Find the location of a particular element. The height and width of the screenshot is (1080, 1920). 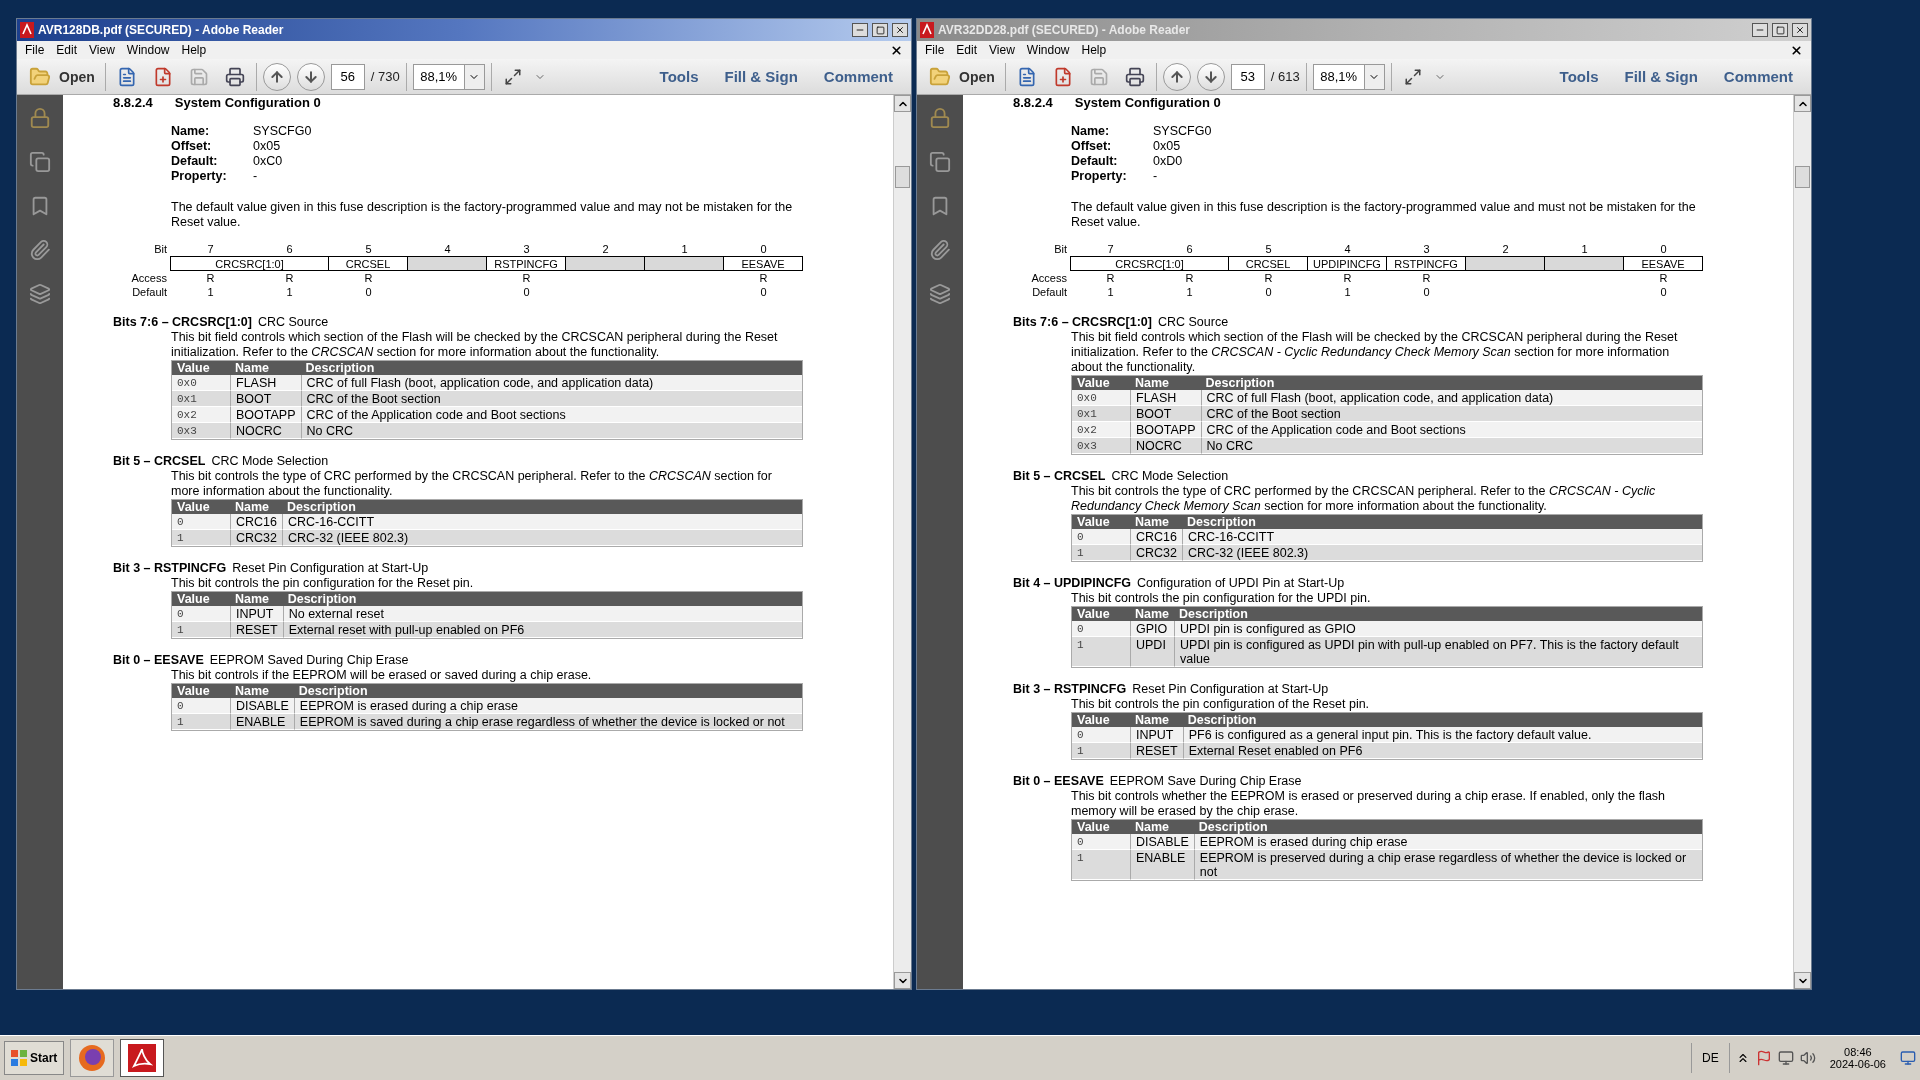

description-paragraph: This bit controls if the EEPROM will be erased or saved during a chip erase. is located at coordinates (382, 675).